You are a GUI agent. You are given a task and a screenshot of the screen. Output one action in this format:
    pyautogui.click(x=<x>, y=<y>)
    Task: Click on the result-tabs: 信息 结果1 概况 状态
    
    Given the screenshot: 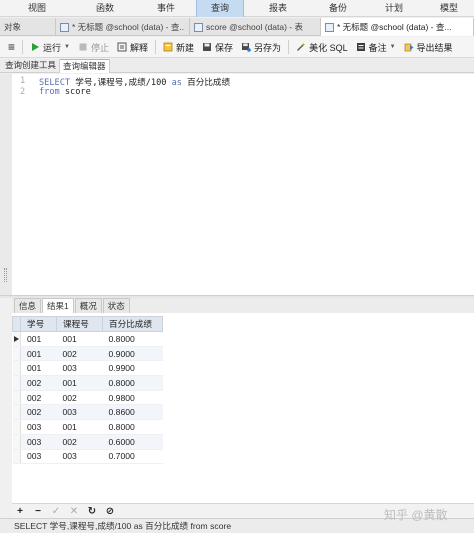 What is the action you would take?
    pyautogui.click(x=243, y=305)
    